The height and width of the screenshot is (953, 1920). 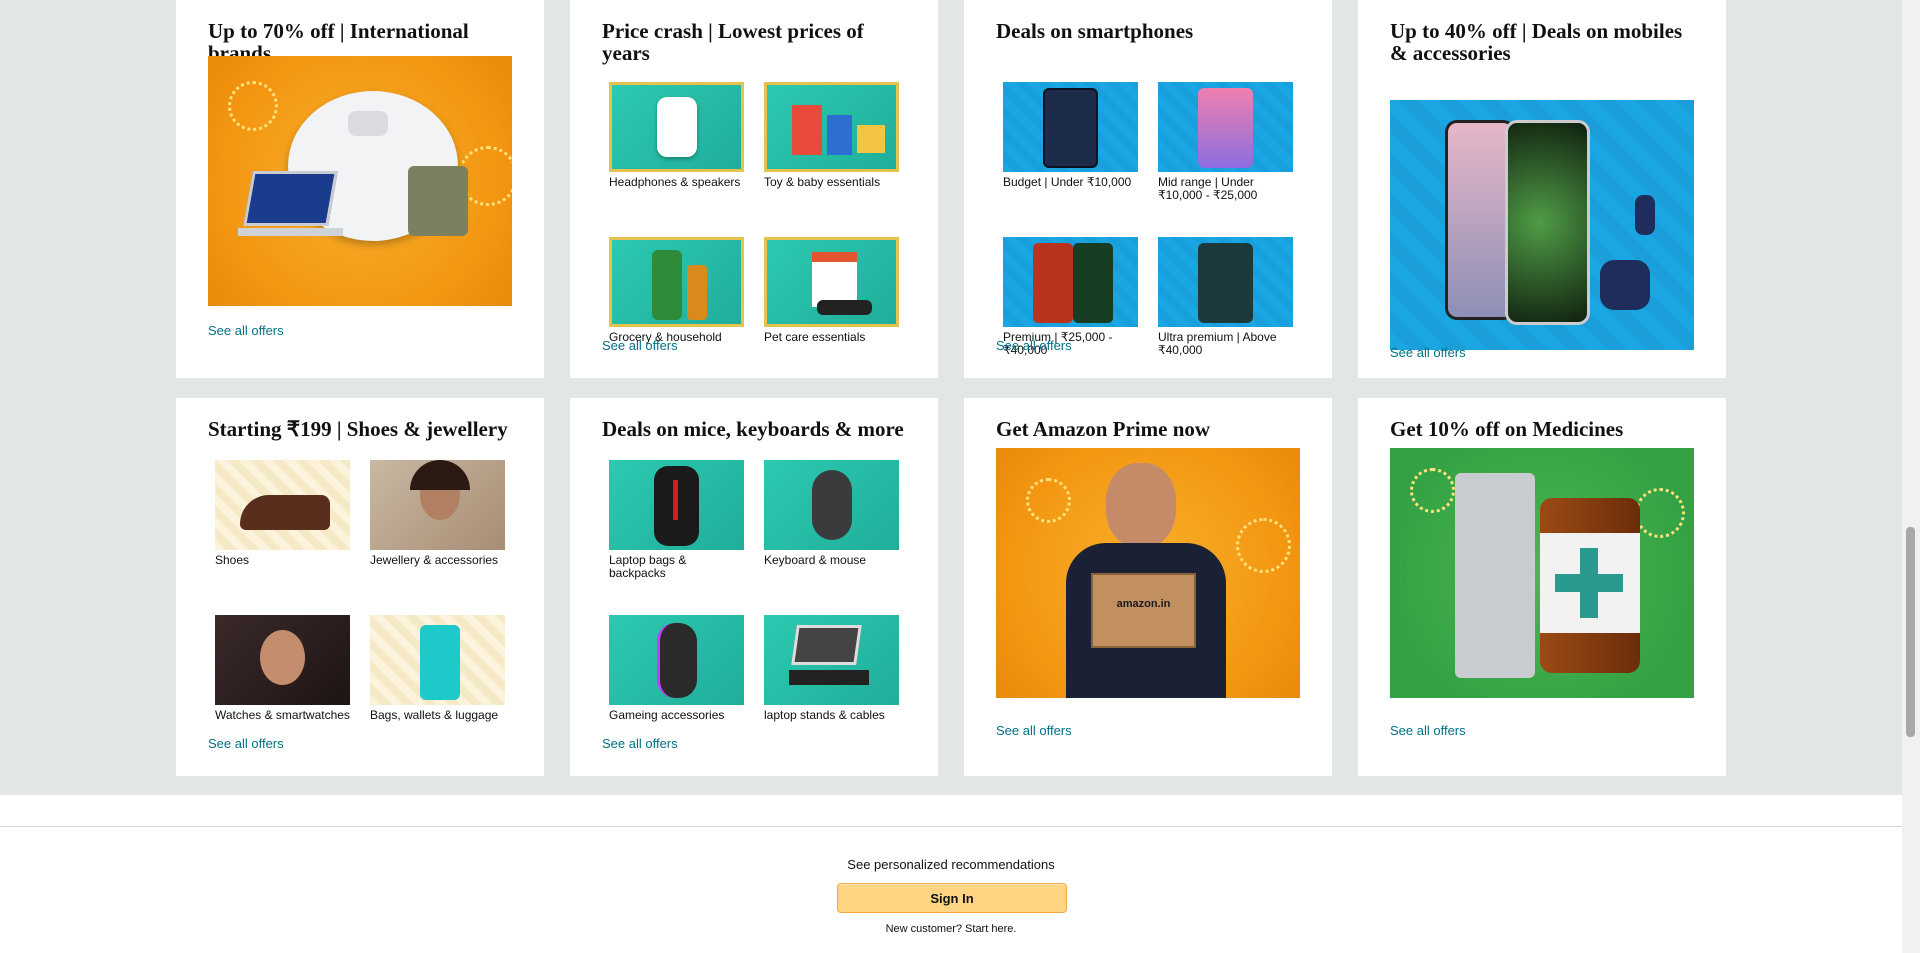 I want to click on tile-label: Bags, wallets & luggage, so click(x=434, y=715).